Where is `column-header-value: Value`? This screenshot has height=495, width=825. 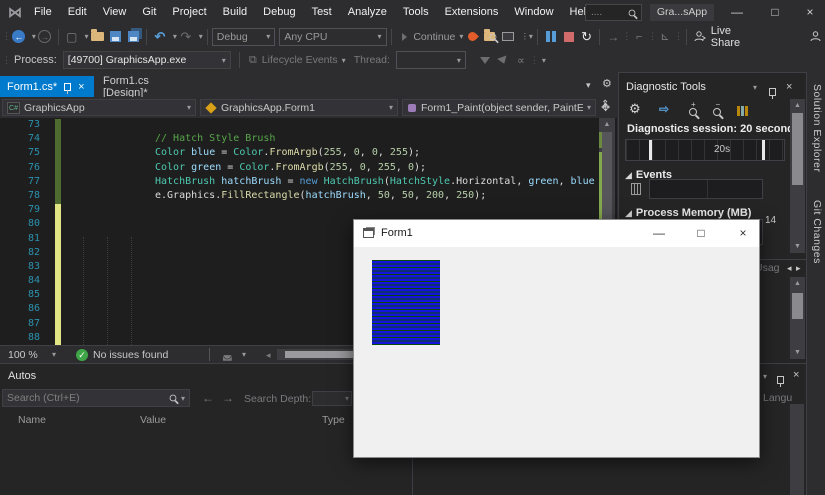
column-header-value: Value is located at coordinates (153, 420).